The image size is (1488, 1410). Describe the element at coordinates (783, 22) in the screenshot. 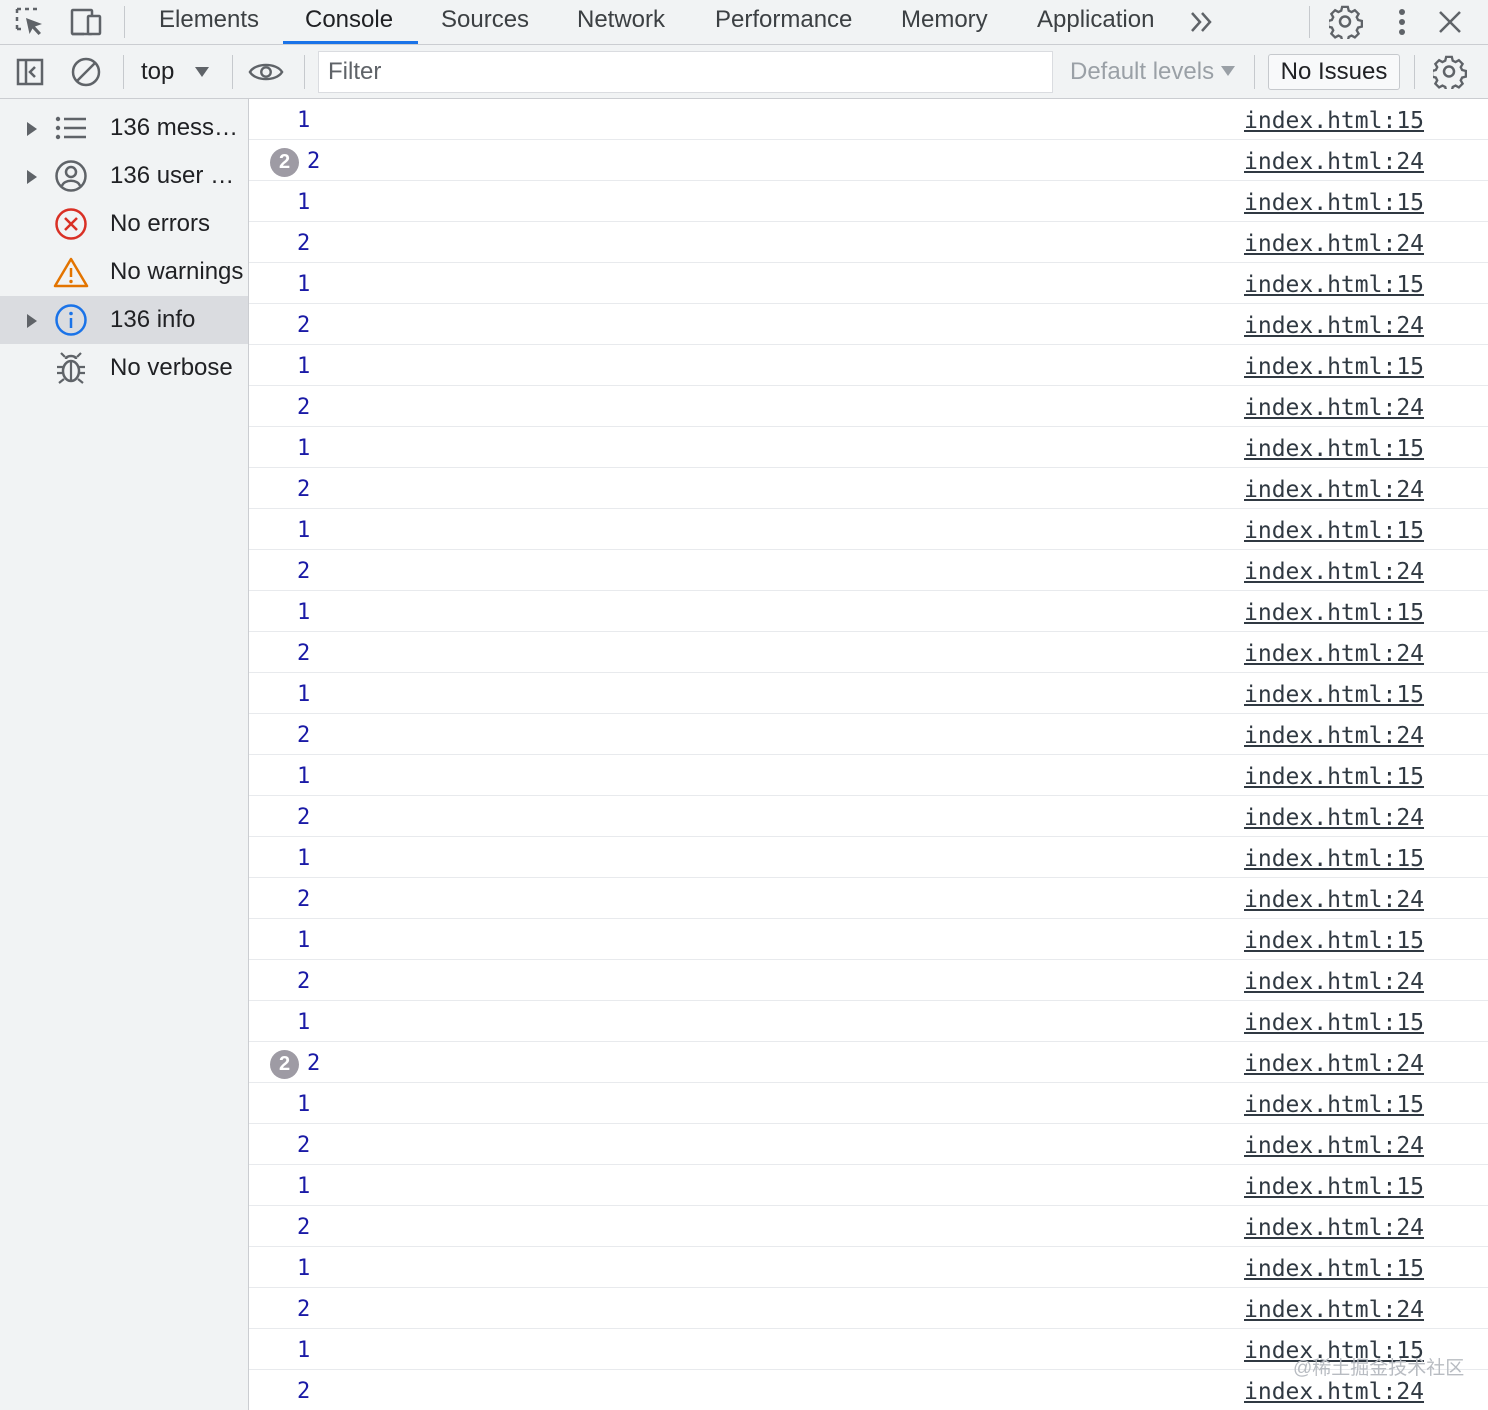

I see `tab-performance: Performance` at that location.